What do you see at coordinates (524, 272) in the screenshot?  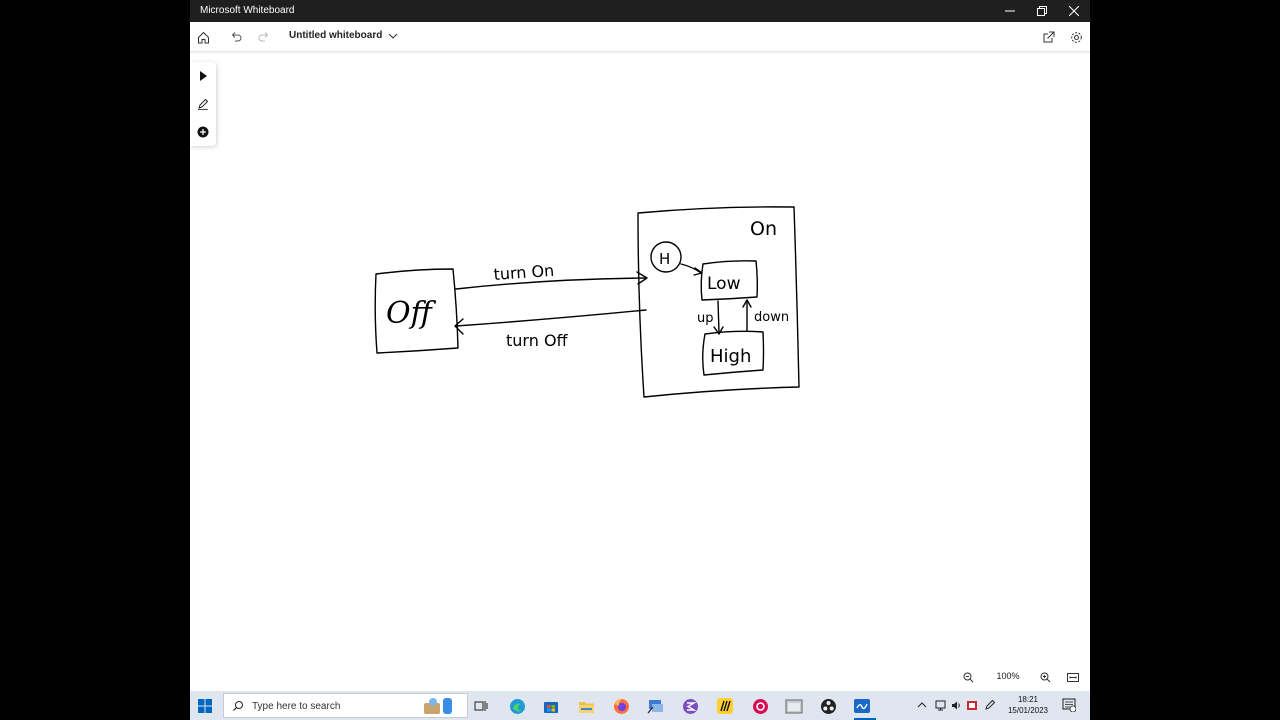 I see `turn-on-label: turn On` at bounding box center [524, 272].